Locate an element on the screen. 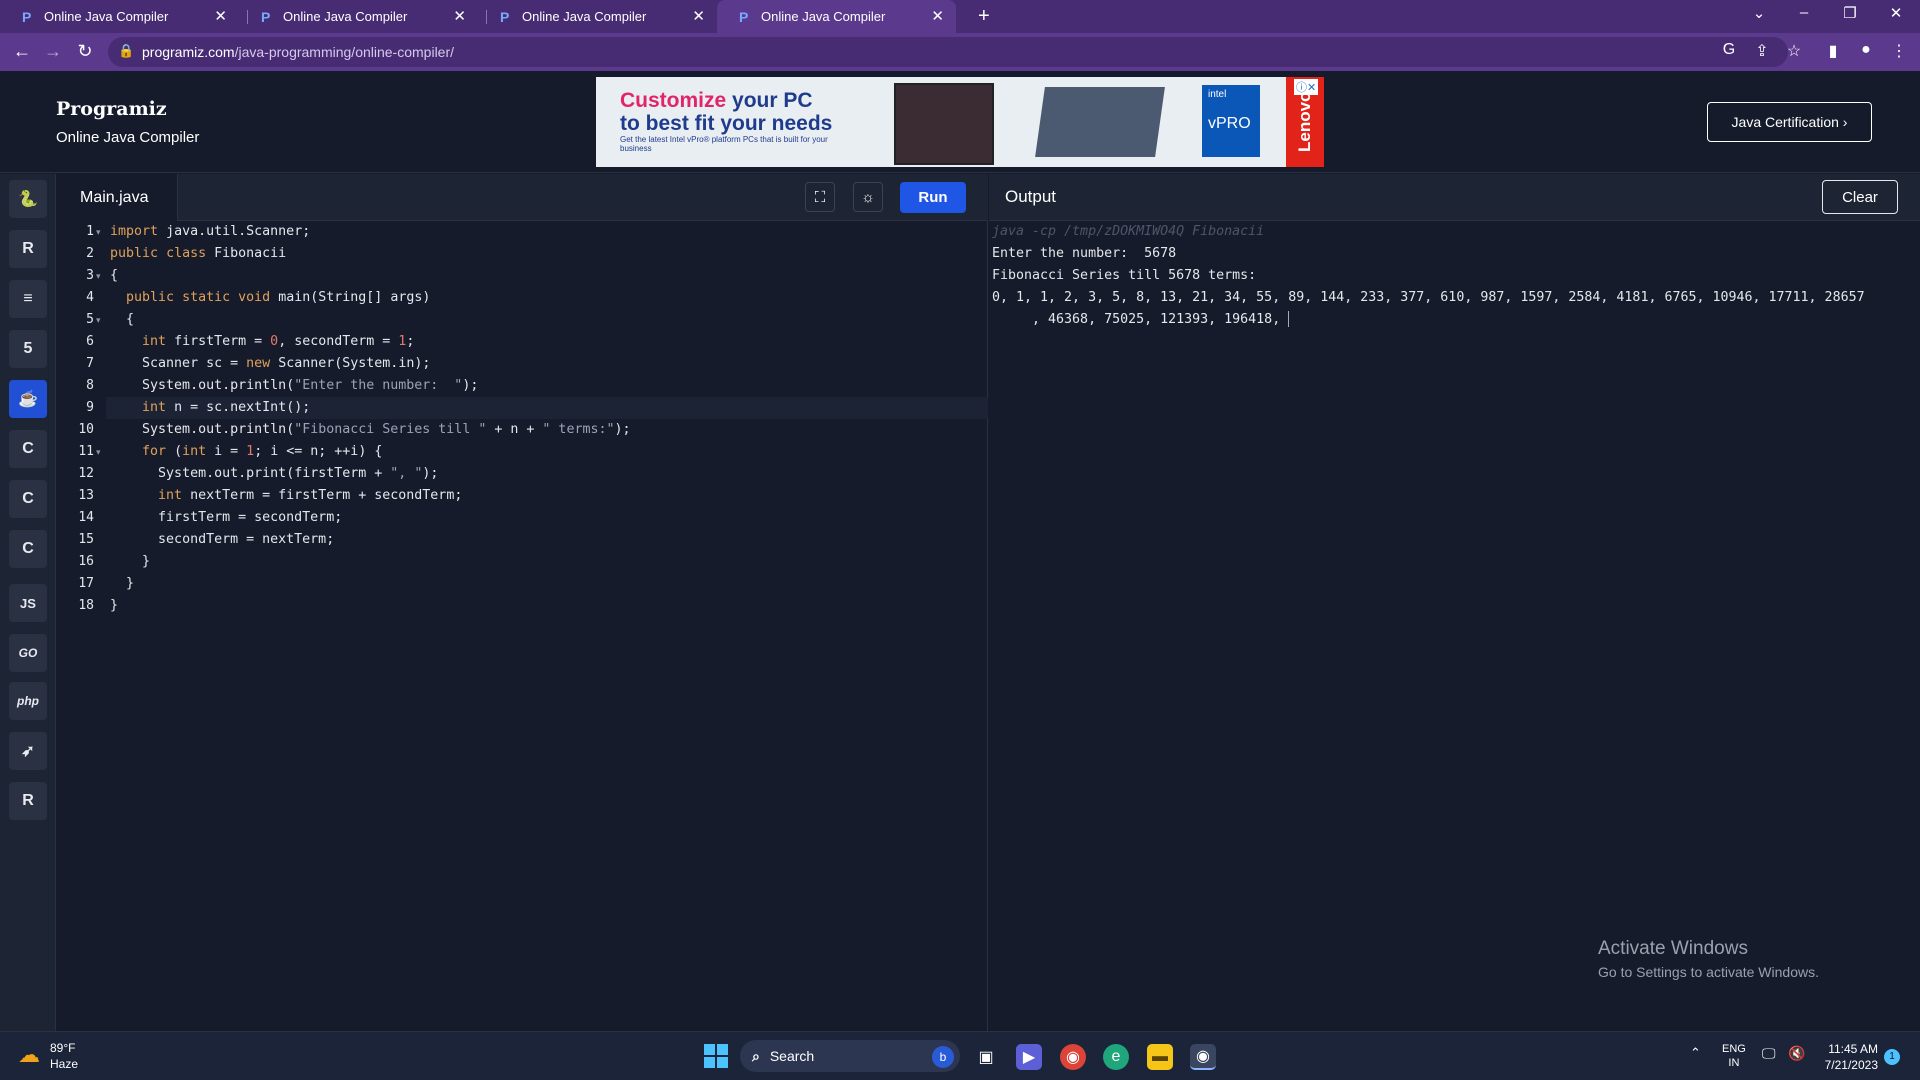 The image size is (1920, 1080). code-line: int nextTerm = firstTerm + secondTerm; is located at coordinates (286, 496).